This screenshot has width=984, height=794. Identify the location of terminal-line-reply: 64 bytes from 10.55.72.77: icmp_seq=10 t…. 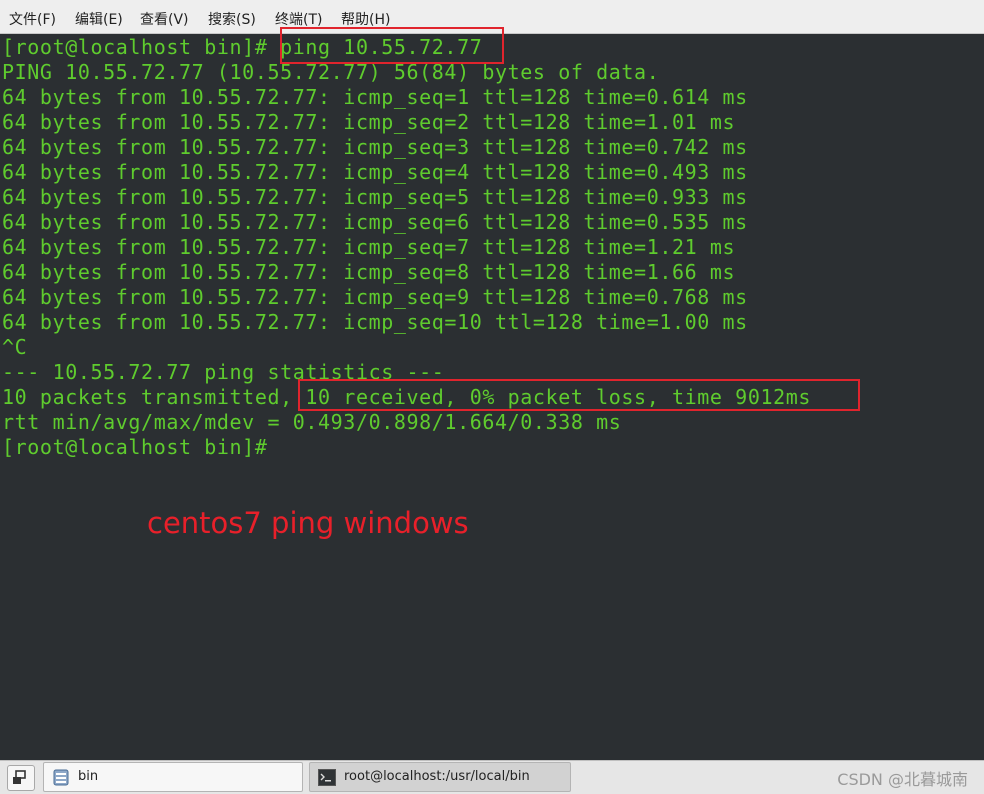
(375, 322).